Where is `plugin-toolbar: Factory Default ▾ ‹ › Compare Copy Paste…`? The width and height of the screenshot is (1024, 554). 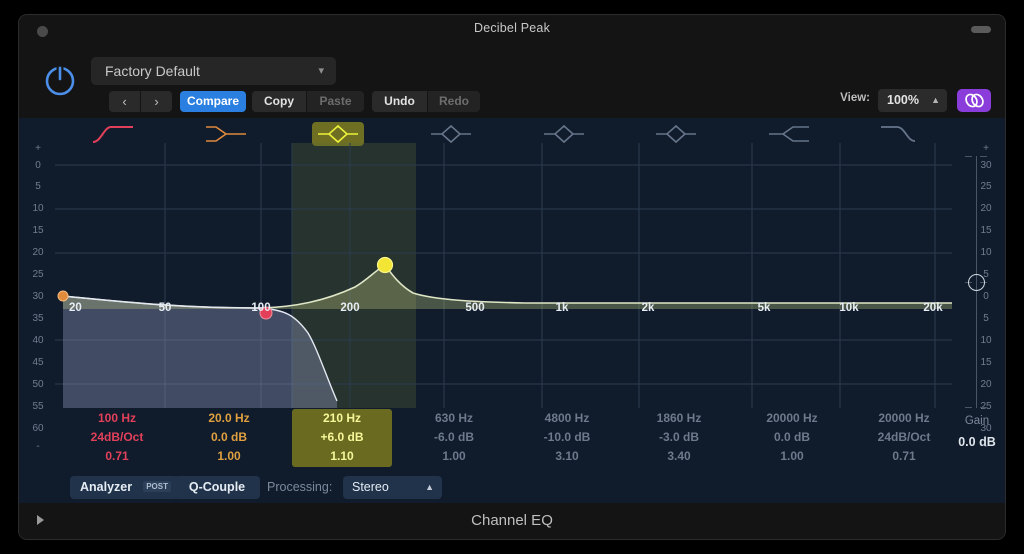
plugin-toolbar: Factory Default ▾ ‹ › Compare Copy Paste… is located at coordinates (512, 81).